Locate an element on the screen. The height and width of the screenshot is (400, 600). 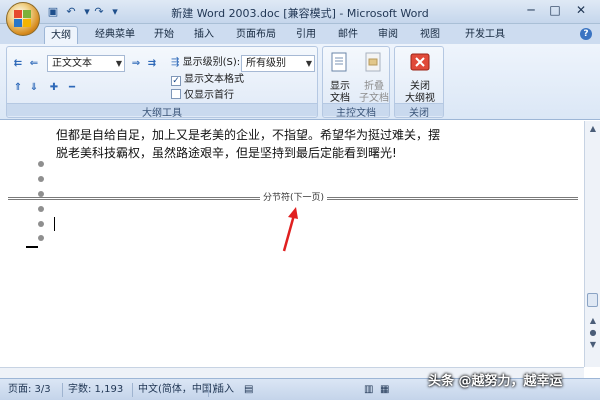
select-browse-object-icon: ● is located at coordinates (593, 333).